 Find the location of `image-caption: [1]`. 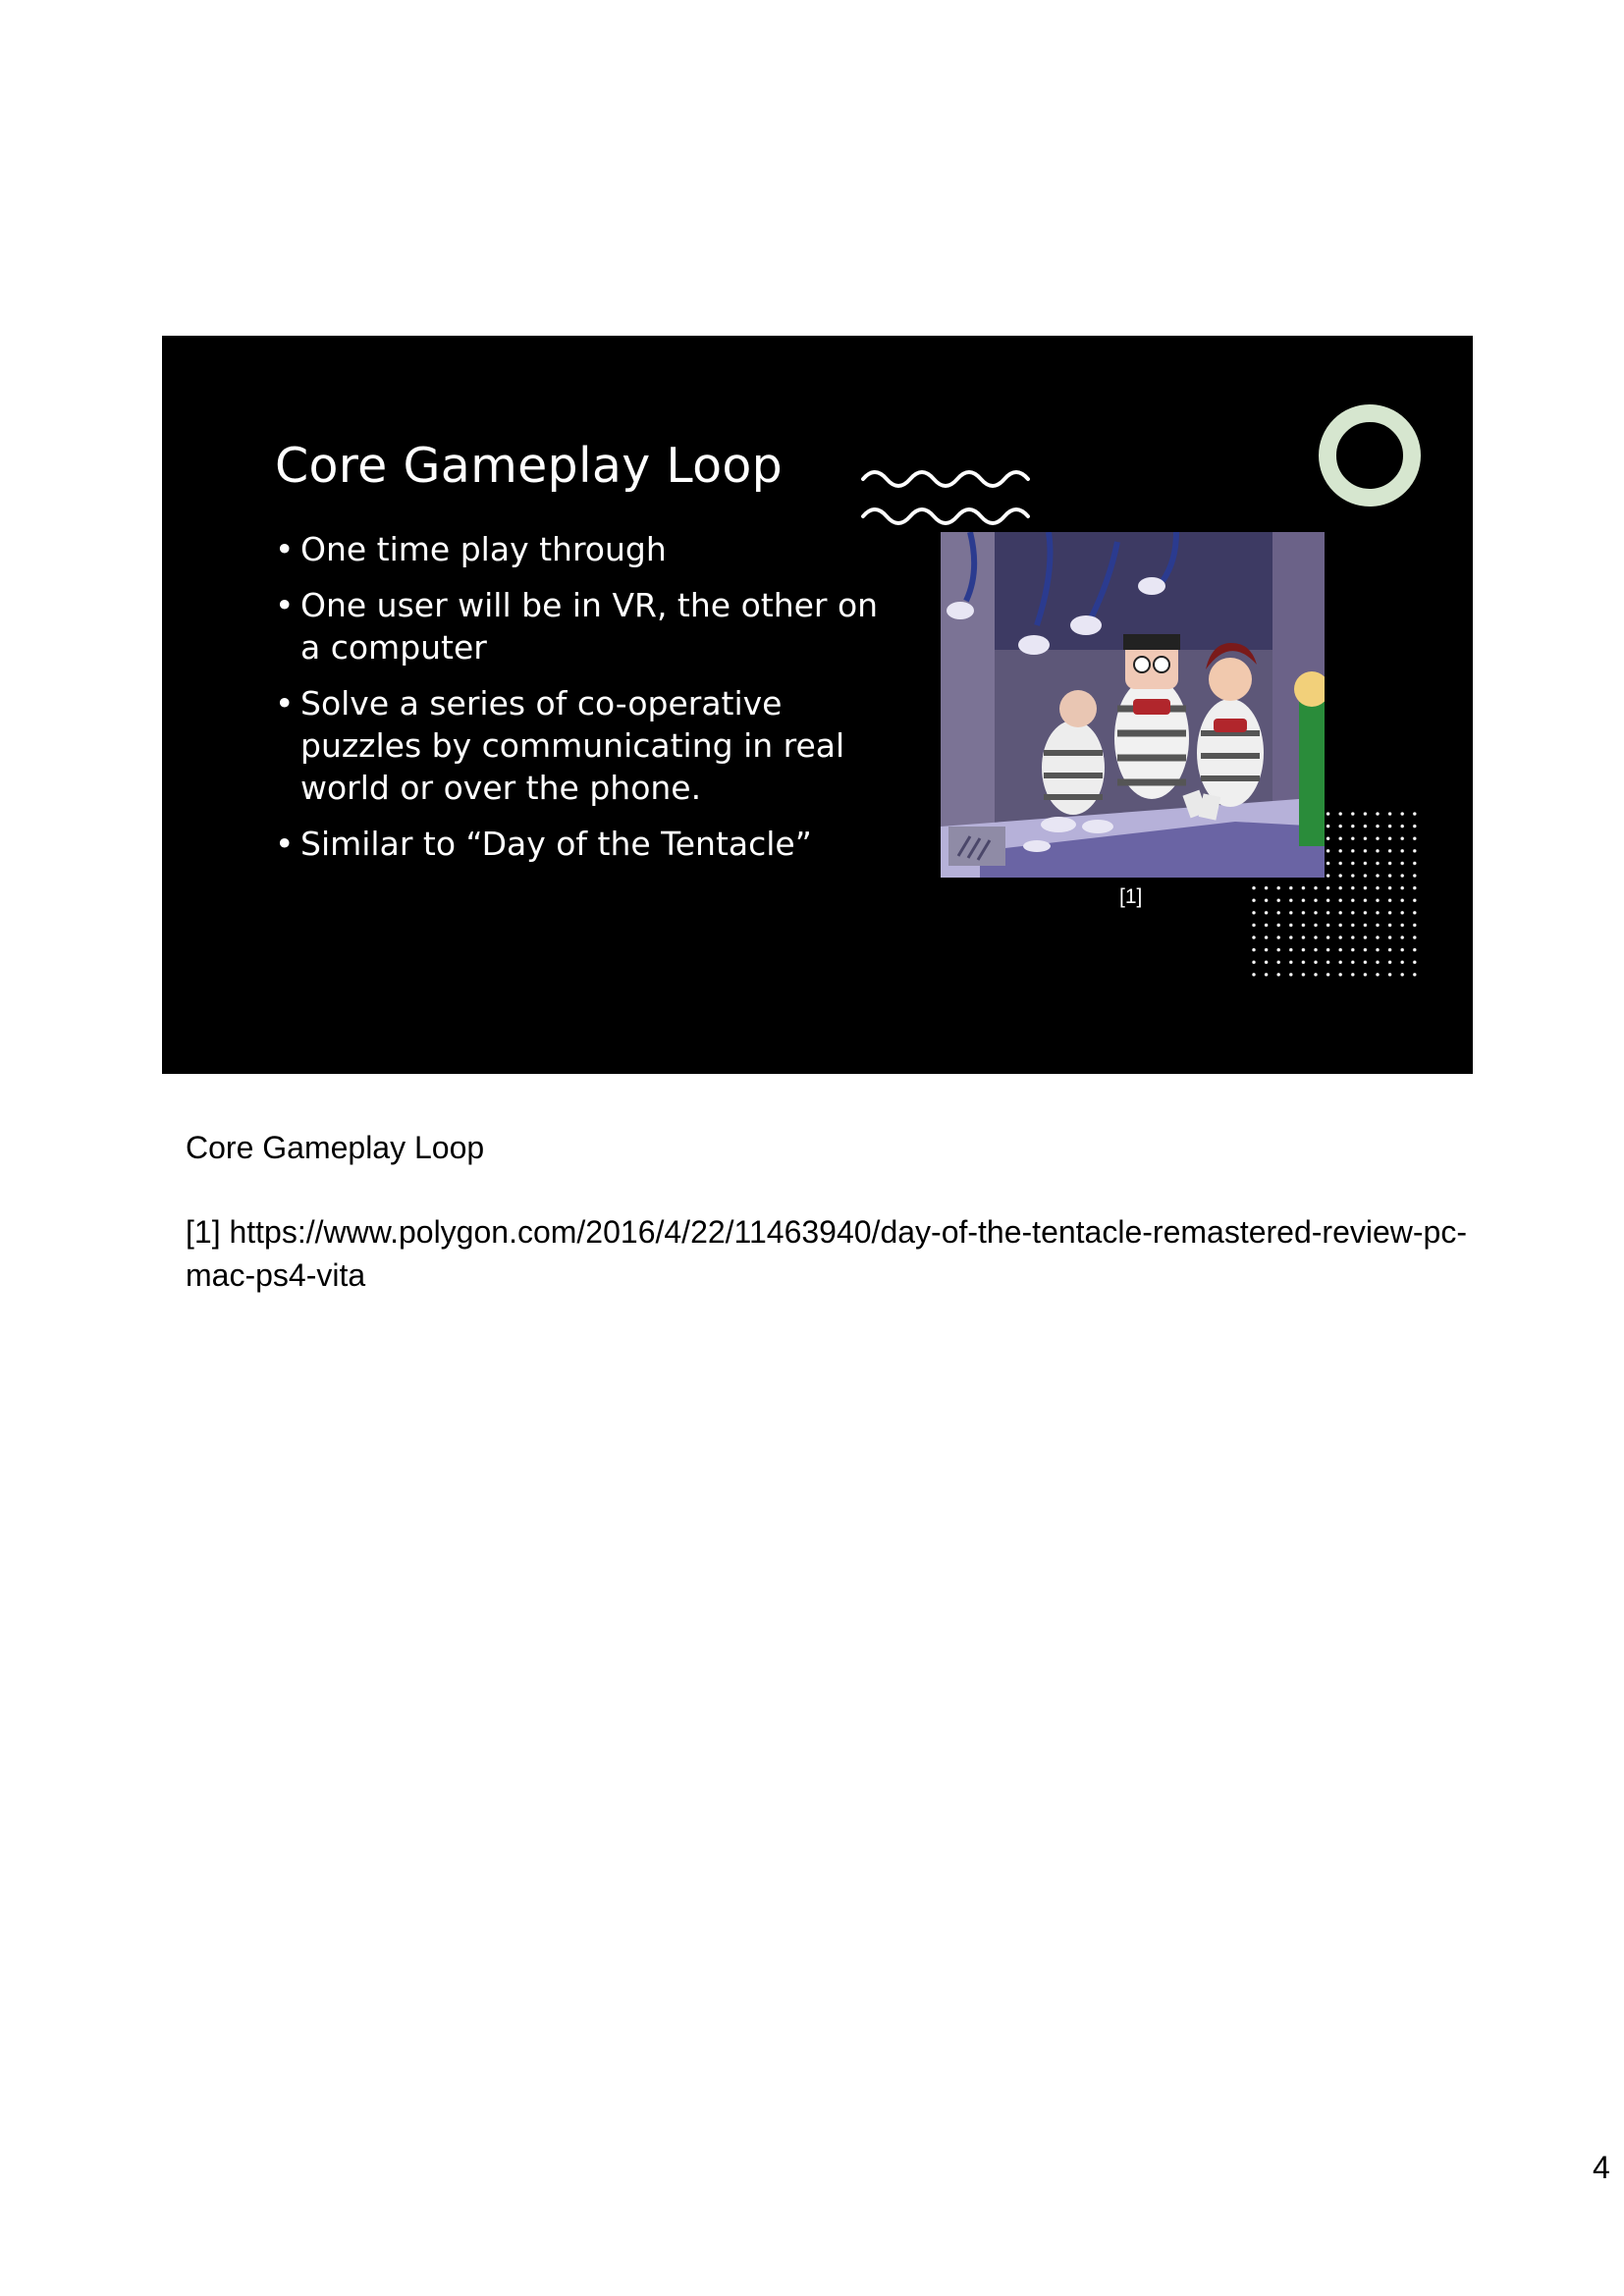

image-caption: [1] is located at coordinates (1131, 896).